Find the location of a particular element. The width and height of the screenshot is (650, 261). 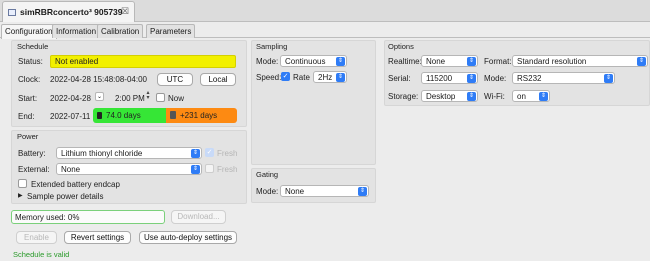

editor-tab: simRBRconcerto³ 905739 ☒ is located at coordinates (68, 11).